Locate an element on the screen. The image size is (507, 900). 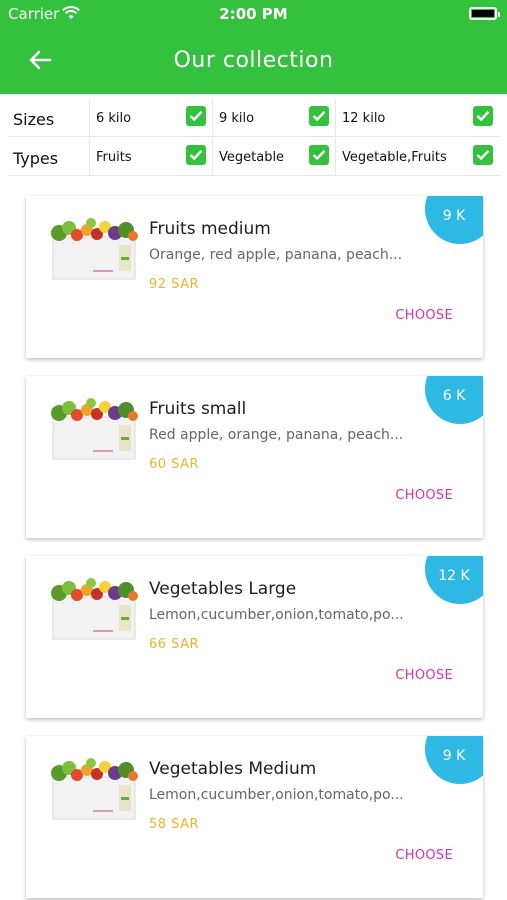
size-badge-label: 12 K is located at coordinates (454, 576).